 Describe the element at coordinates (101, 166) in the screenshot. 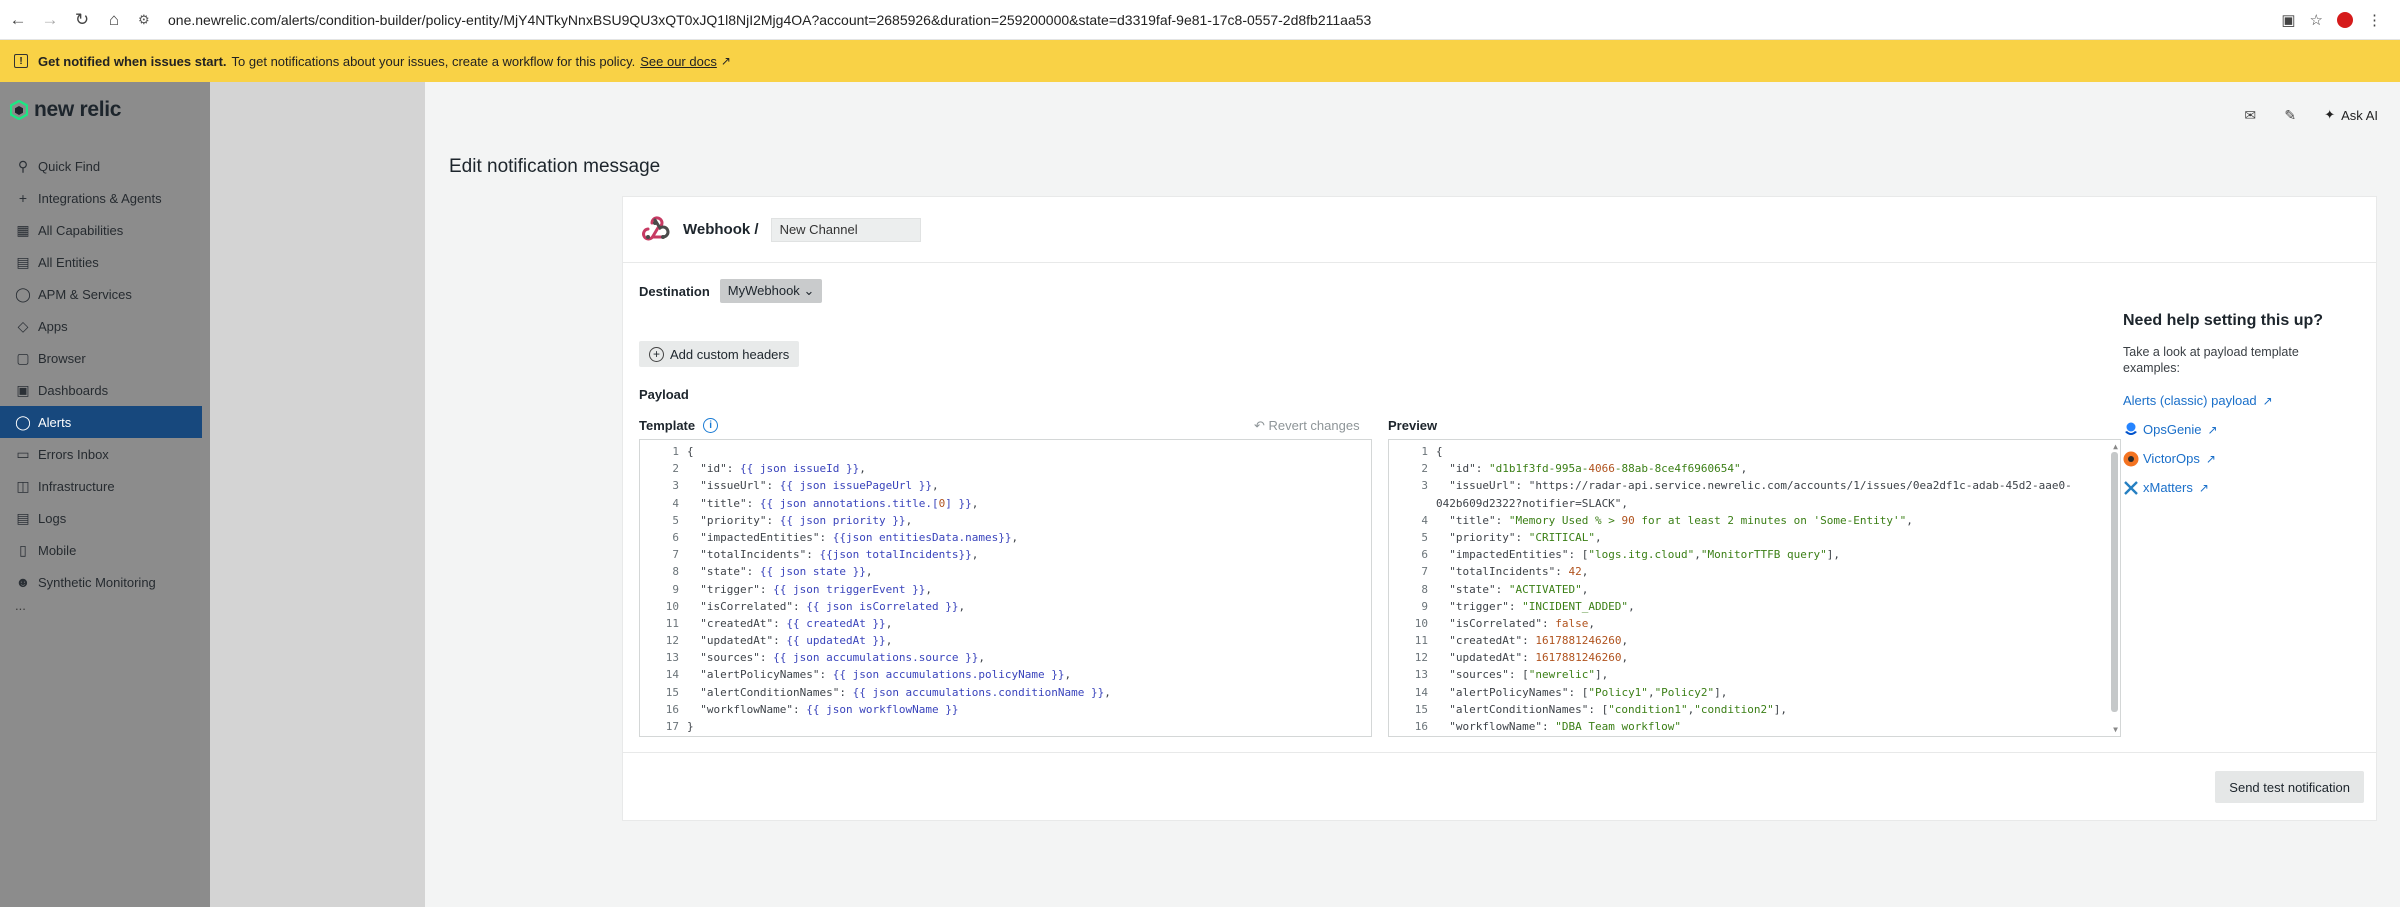

I see `nav-item-quick-find: ⚲ Quick Find` at that location.